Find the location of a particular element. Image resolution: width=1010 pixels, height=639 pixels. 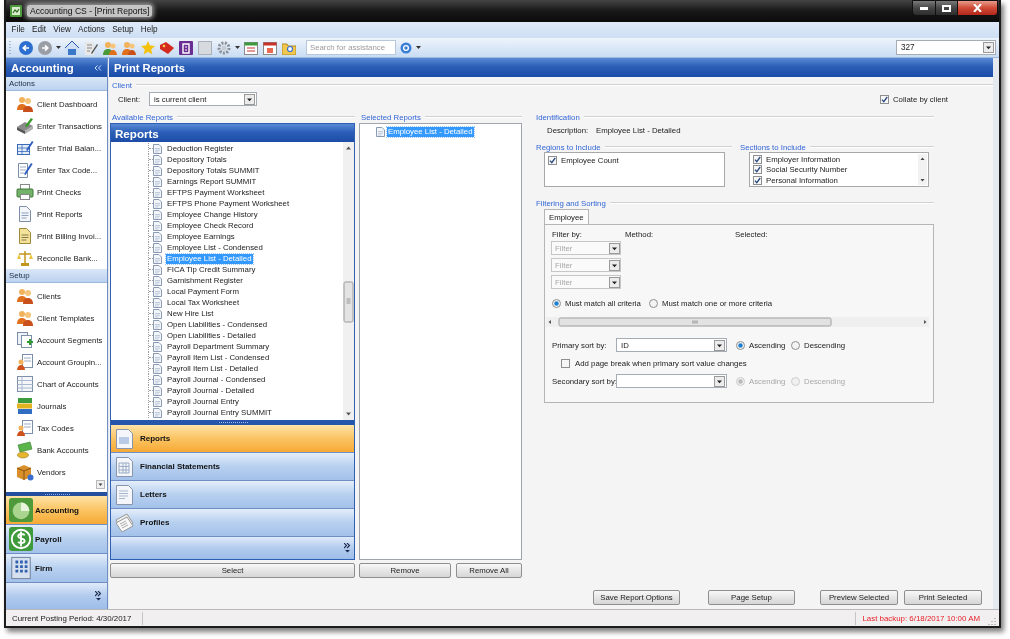

table-pencil-icon is located at coordinates (25, 148).